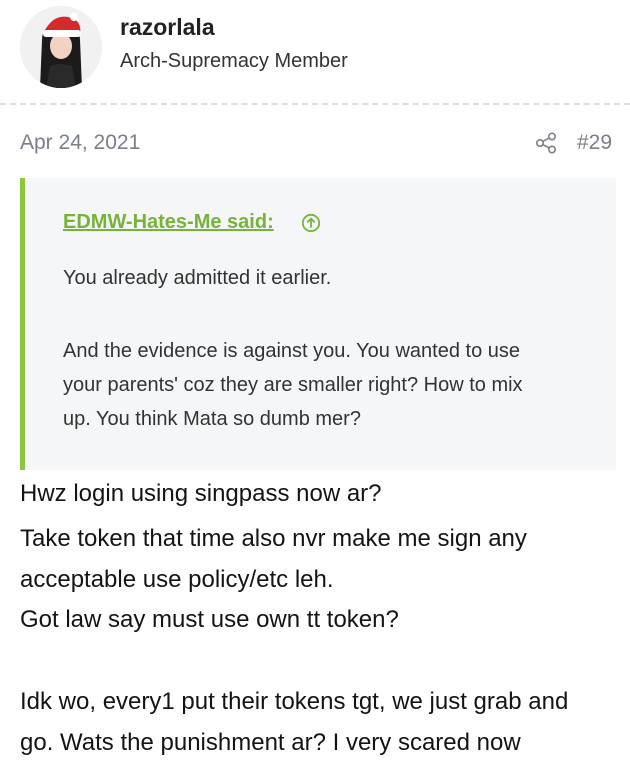 The width and height of the screenshot is (630, 768). Describe the element at coordinates (234, 61) in the screenshot. I see `user-title: Arch-Supremacy Member` at that location.